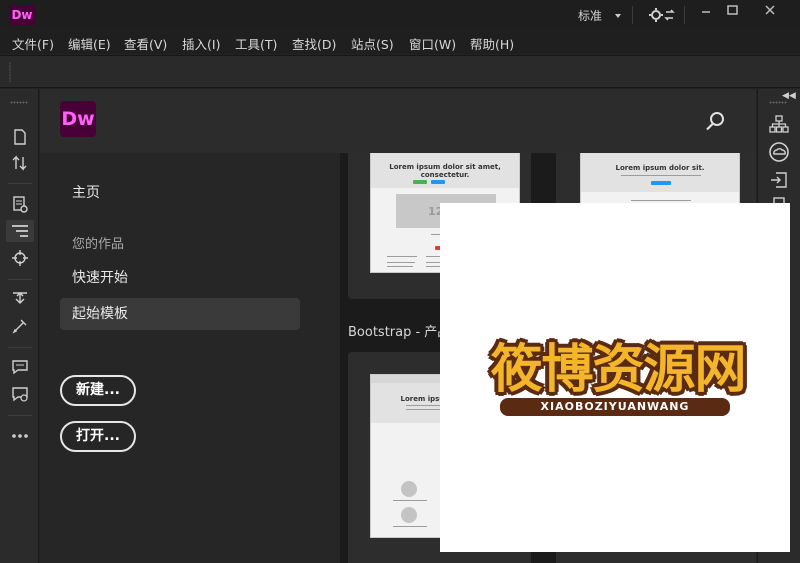  What do you see at coordinates (20, 163) in the screenshot?
I see `file-transfer-icon` at bounding box center [20, 163].